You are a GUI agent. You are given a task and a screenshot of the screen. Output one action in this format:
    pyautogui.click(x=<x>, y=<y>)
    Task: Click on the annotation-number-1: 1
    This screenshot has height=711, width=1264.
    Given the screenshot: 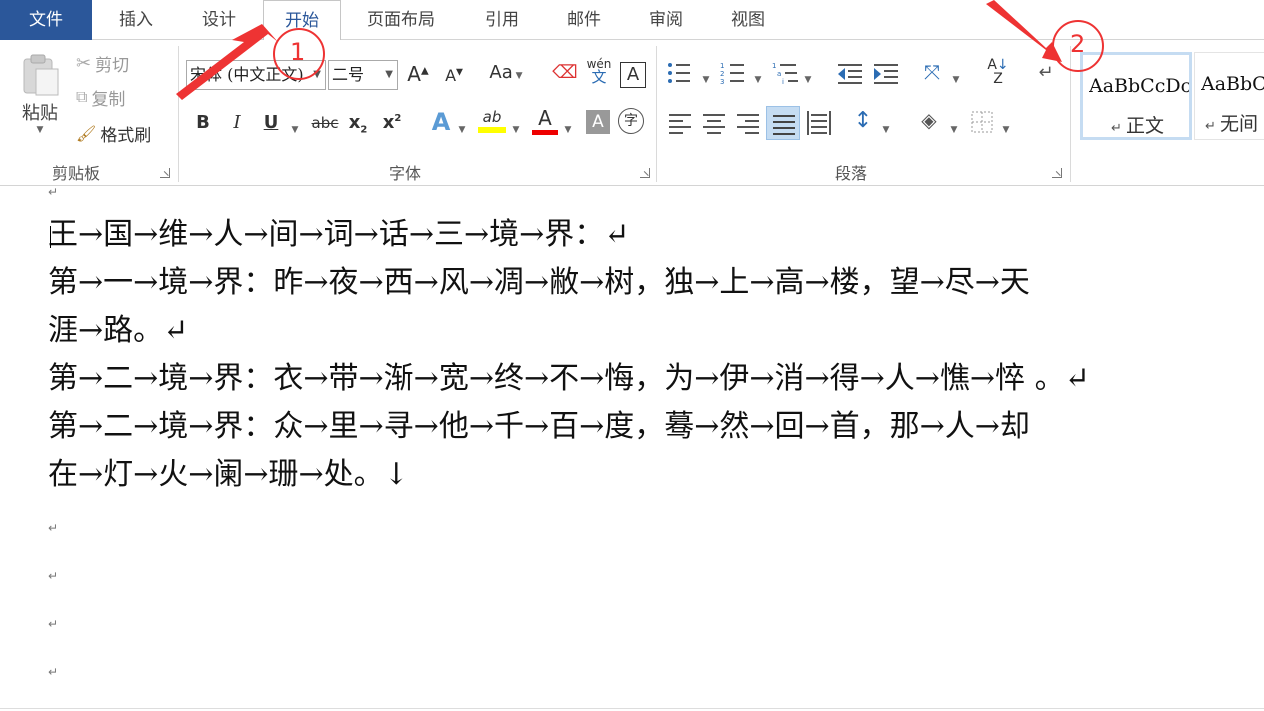 What is the action you would take?
    pyautogui.click(x=298, y=52)
    